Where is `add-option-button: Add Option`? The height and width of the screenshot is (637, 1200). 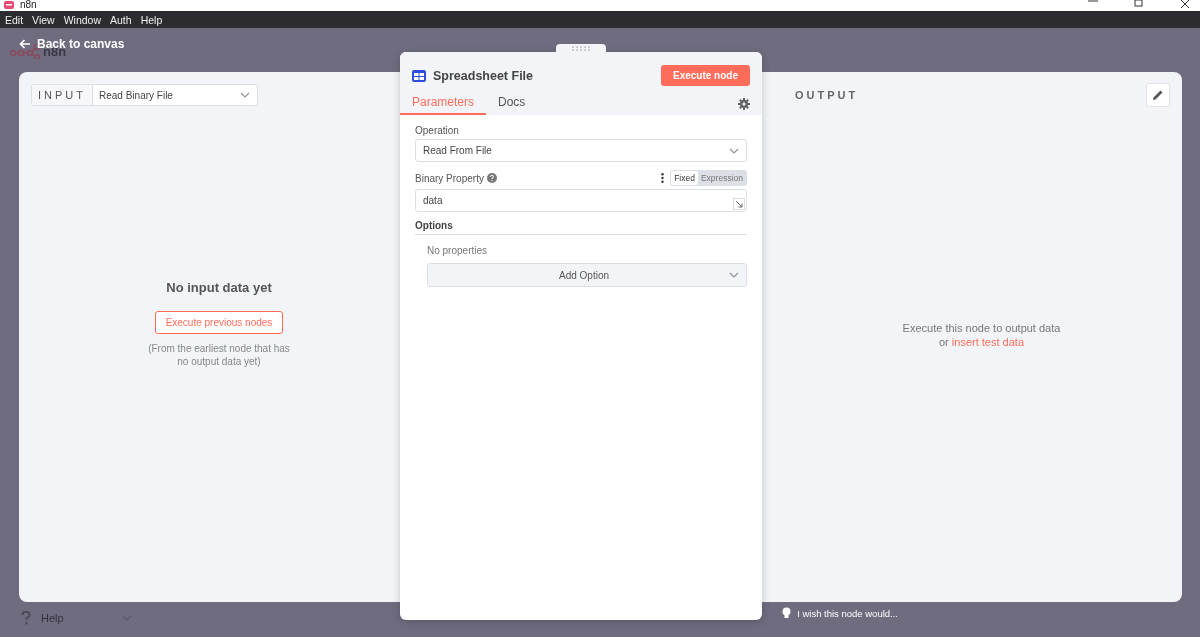
add-option-button: Add Option is located at coordinates (587, 275).